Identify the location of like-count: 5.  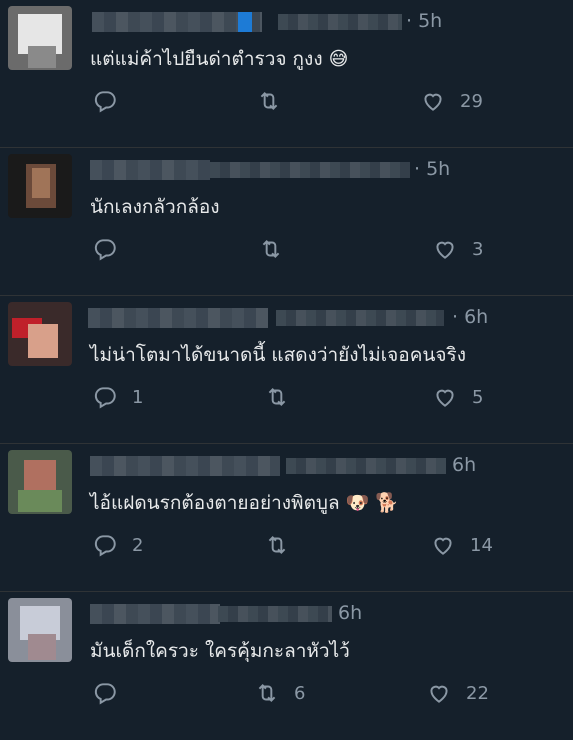
(478, 397).